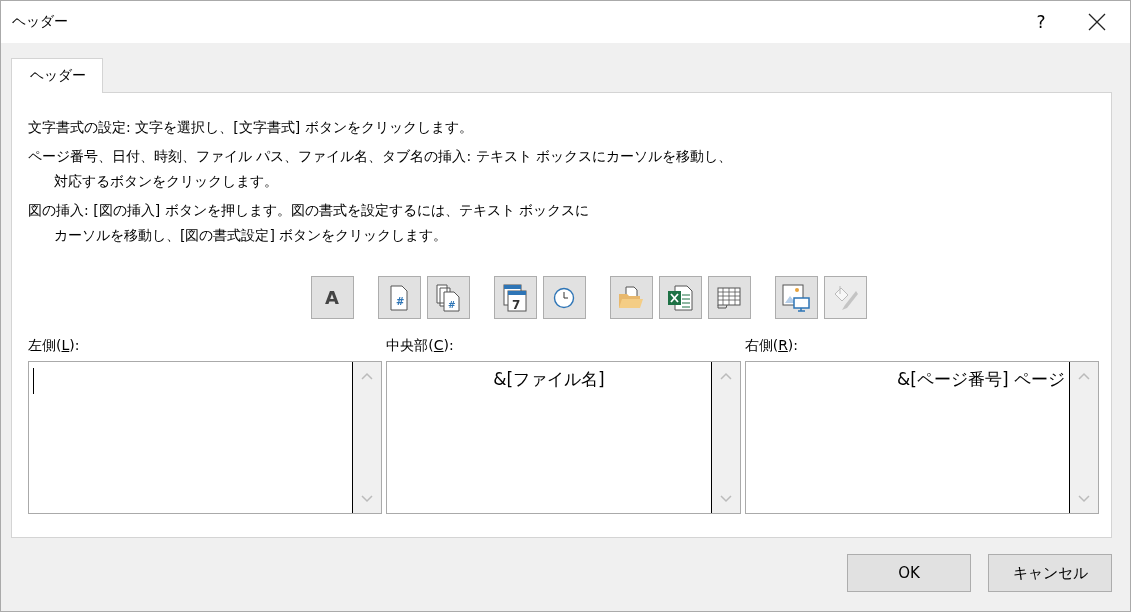  I want to click on cancel-button: キャンセル, so click(1050, 573).